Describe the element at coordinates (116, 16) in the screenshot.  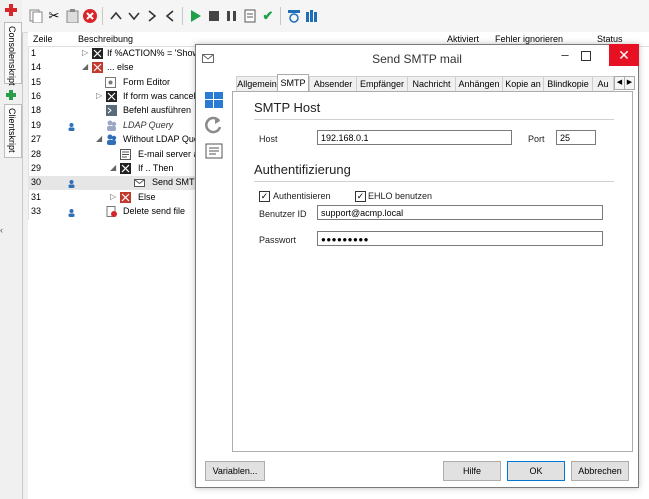
I see `move-up-icon` at that location.